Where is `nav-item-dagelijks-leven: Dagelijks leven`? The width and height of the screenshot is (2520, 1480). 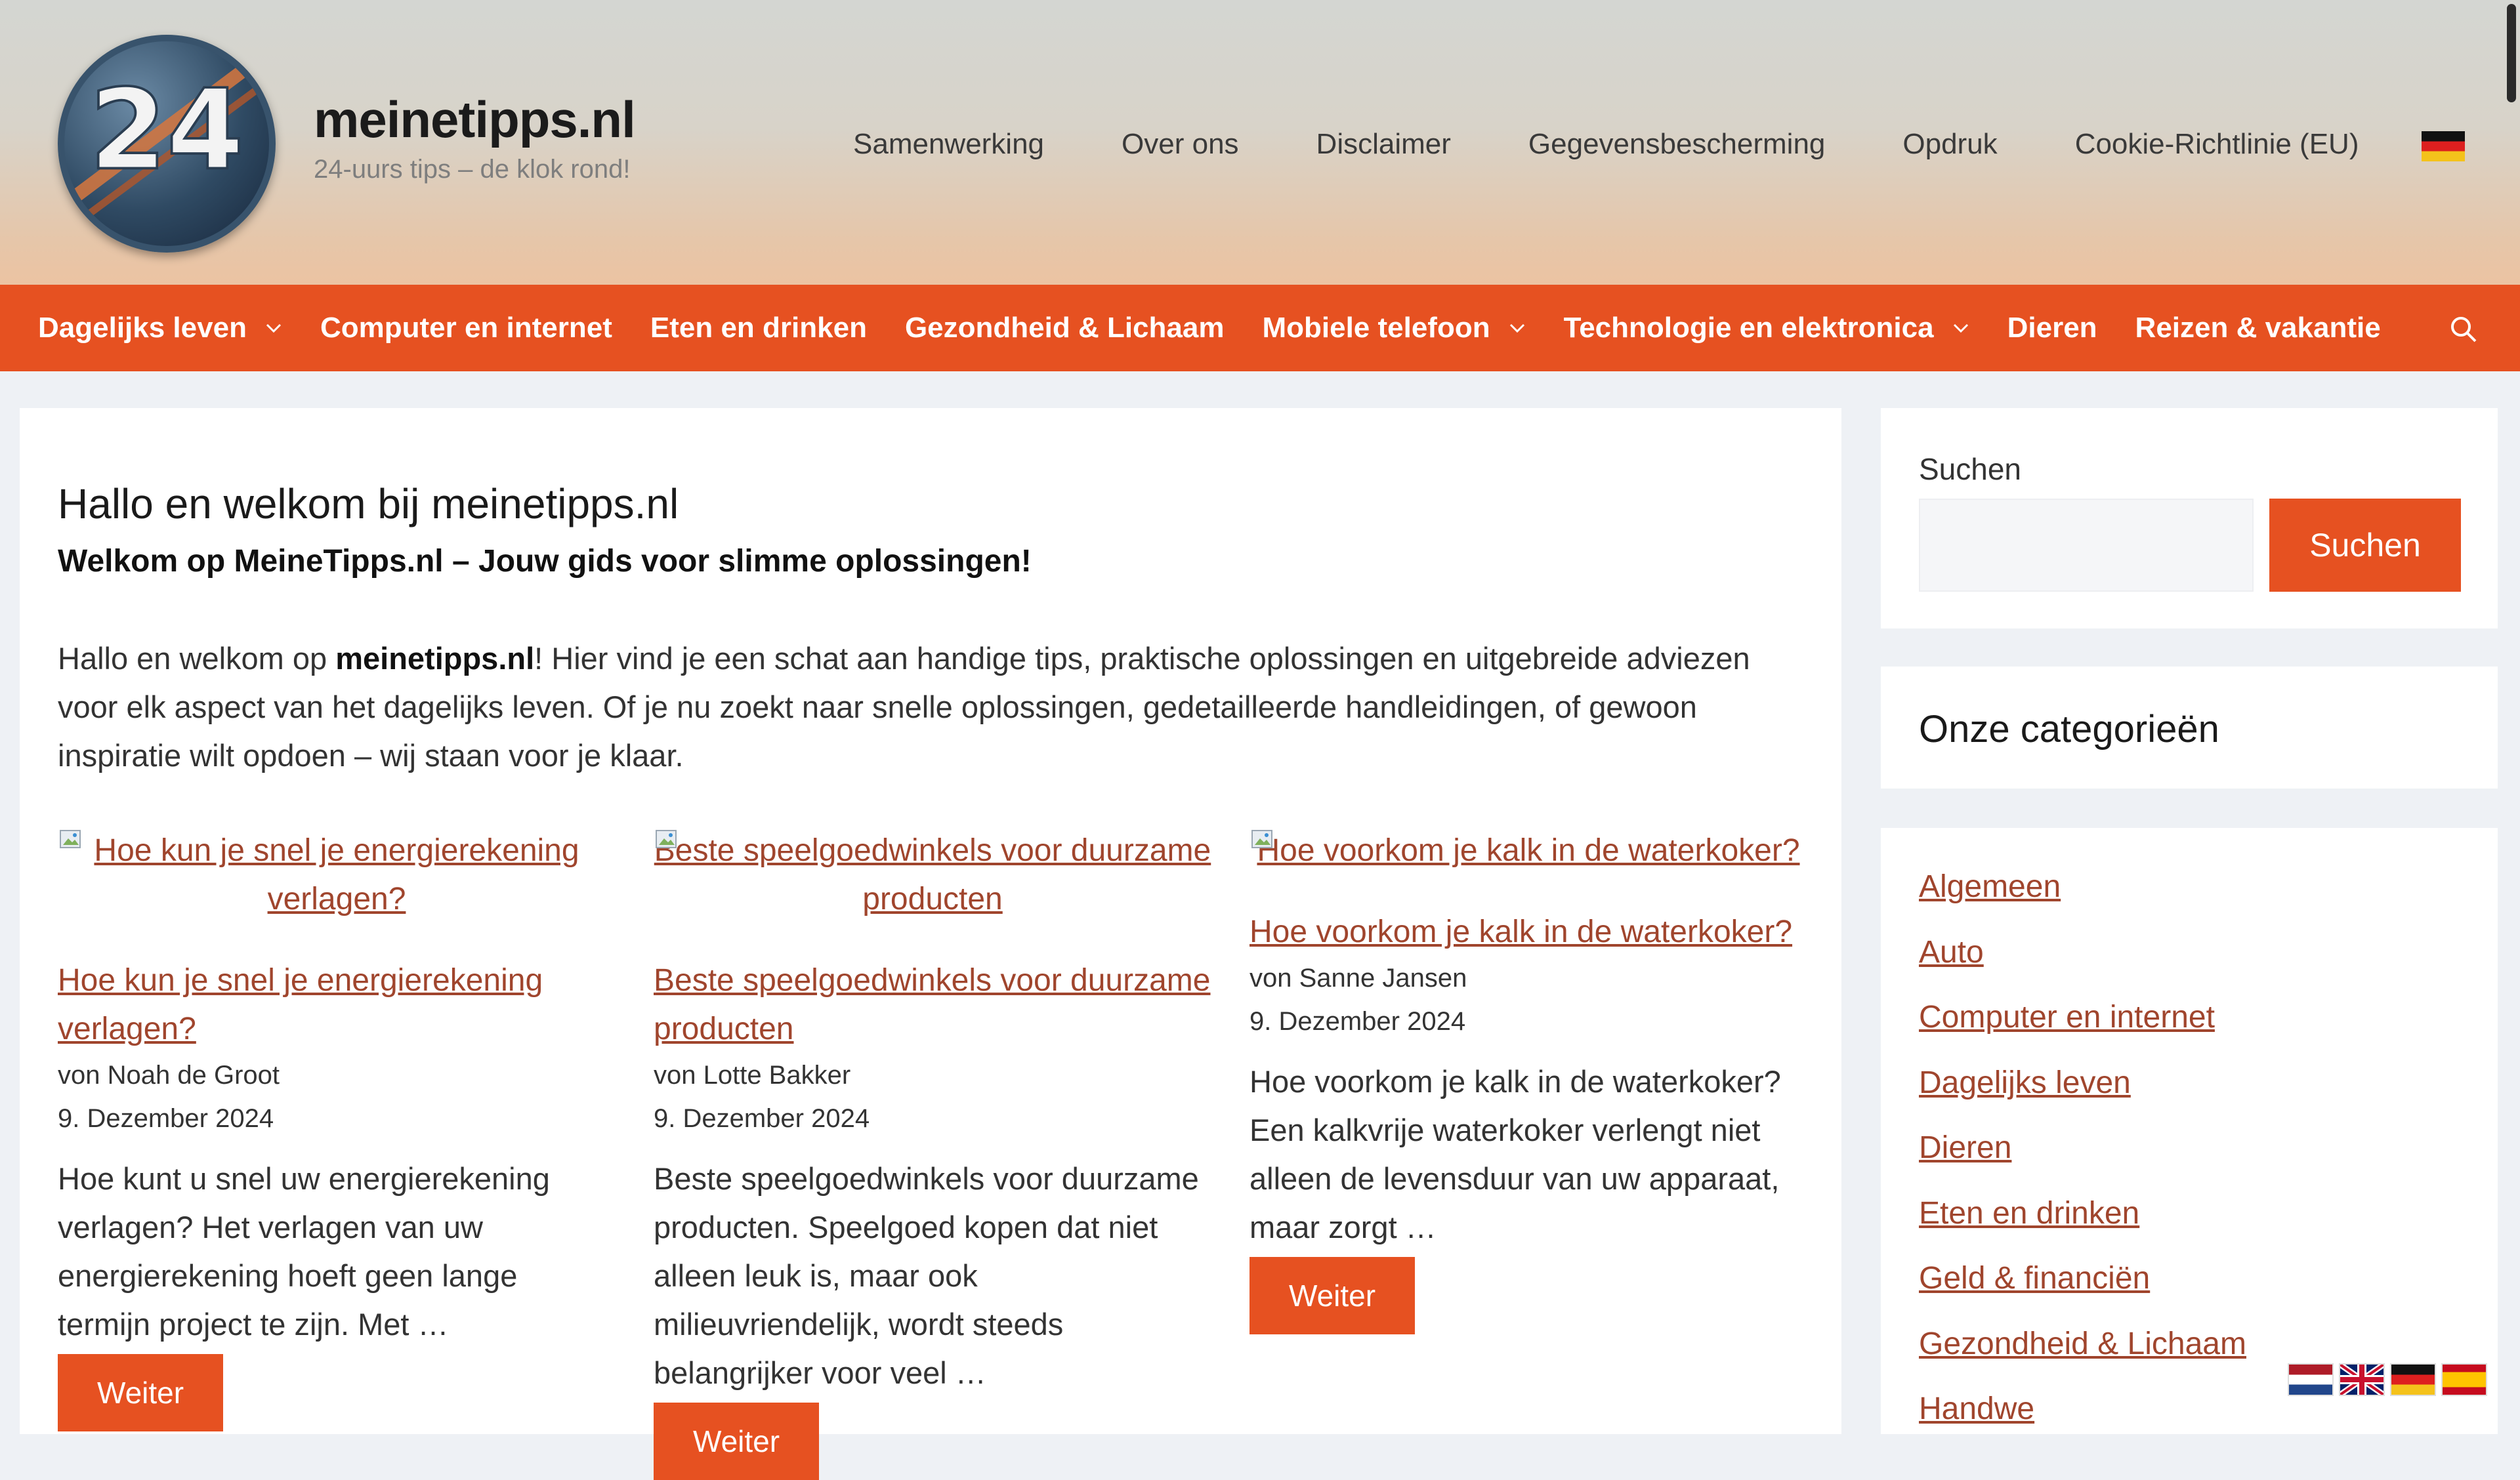 nav-item-dagelijks-leven: Dagelijks leven is located at coordinates (160, 328).